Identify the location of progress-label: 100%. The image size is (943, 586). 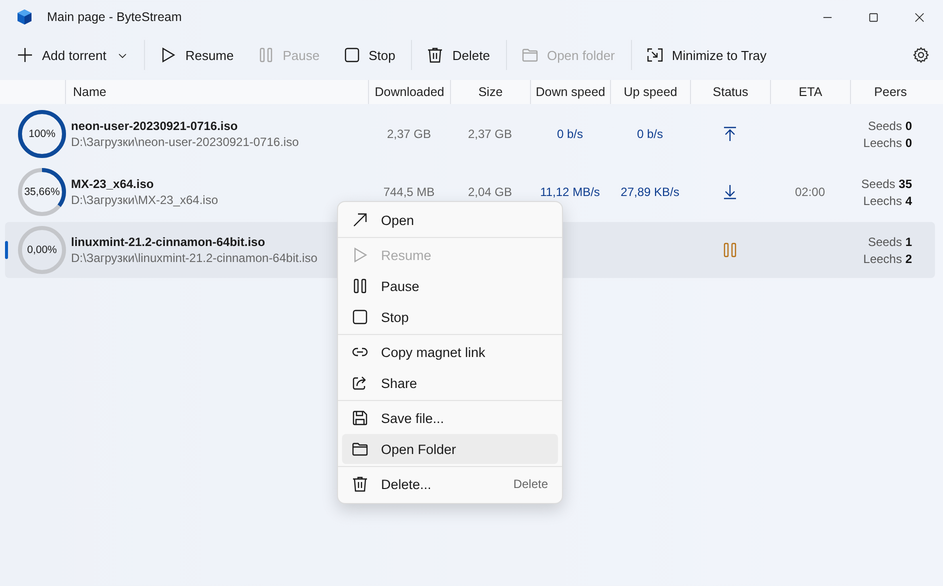
(42, 134).